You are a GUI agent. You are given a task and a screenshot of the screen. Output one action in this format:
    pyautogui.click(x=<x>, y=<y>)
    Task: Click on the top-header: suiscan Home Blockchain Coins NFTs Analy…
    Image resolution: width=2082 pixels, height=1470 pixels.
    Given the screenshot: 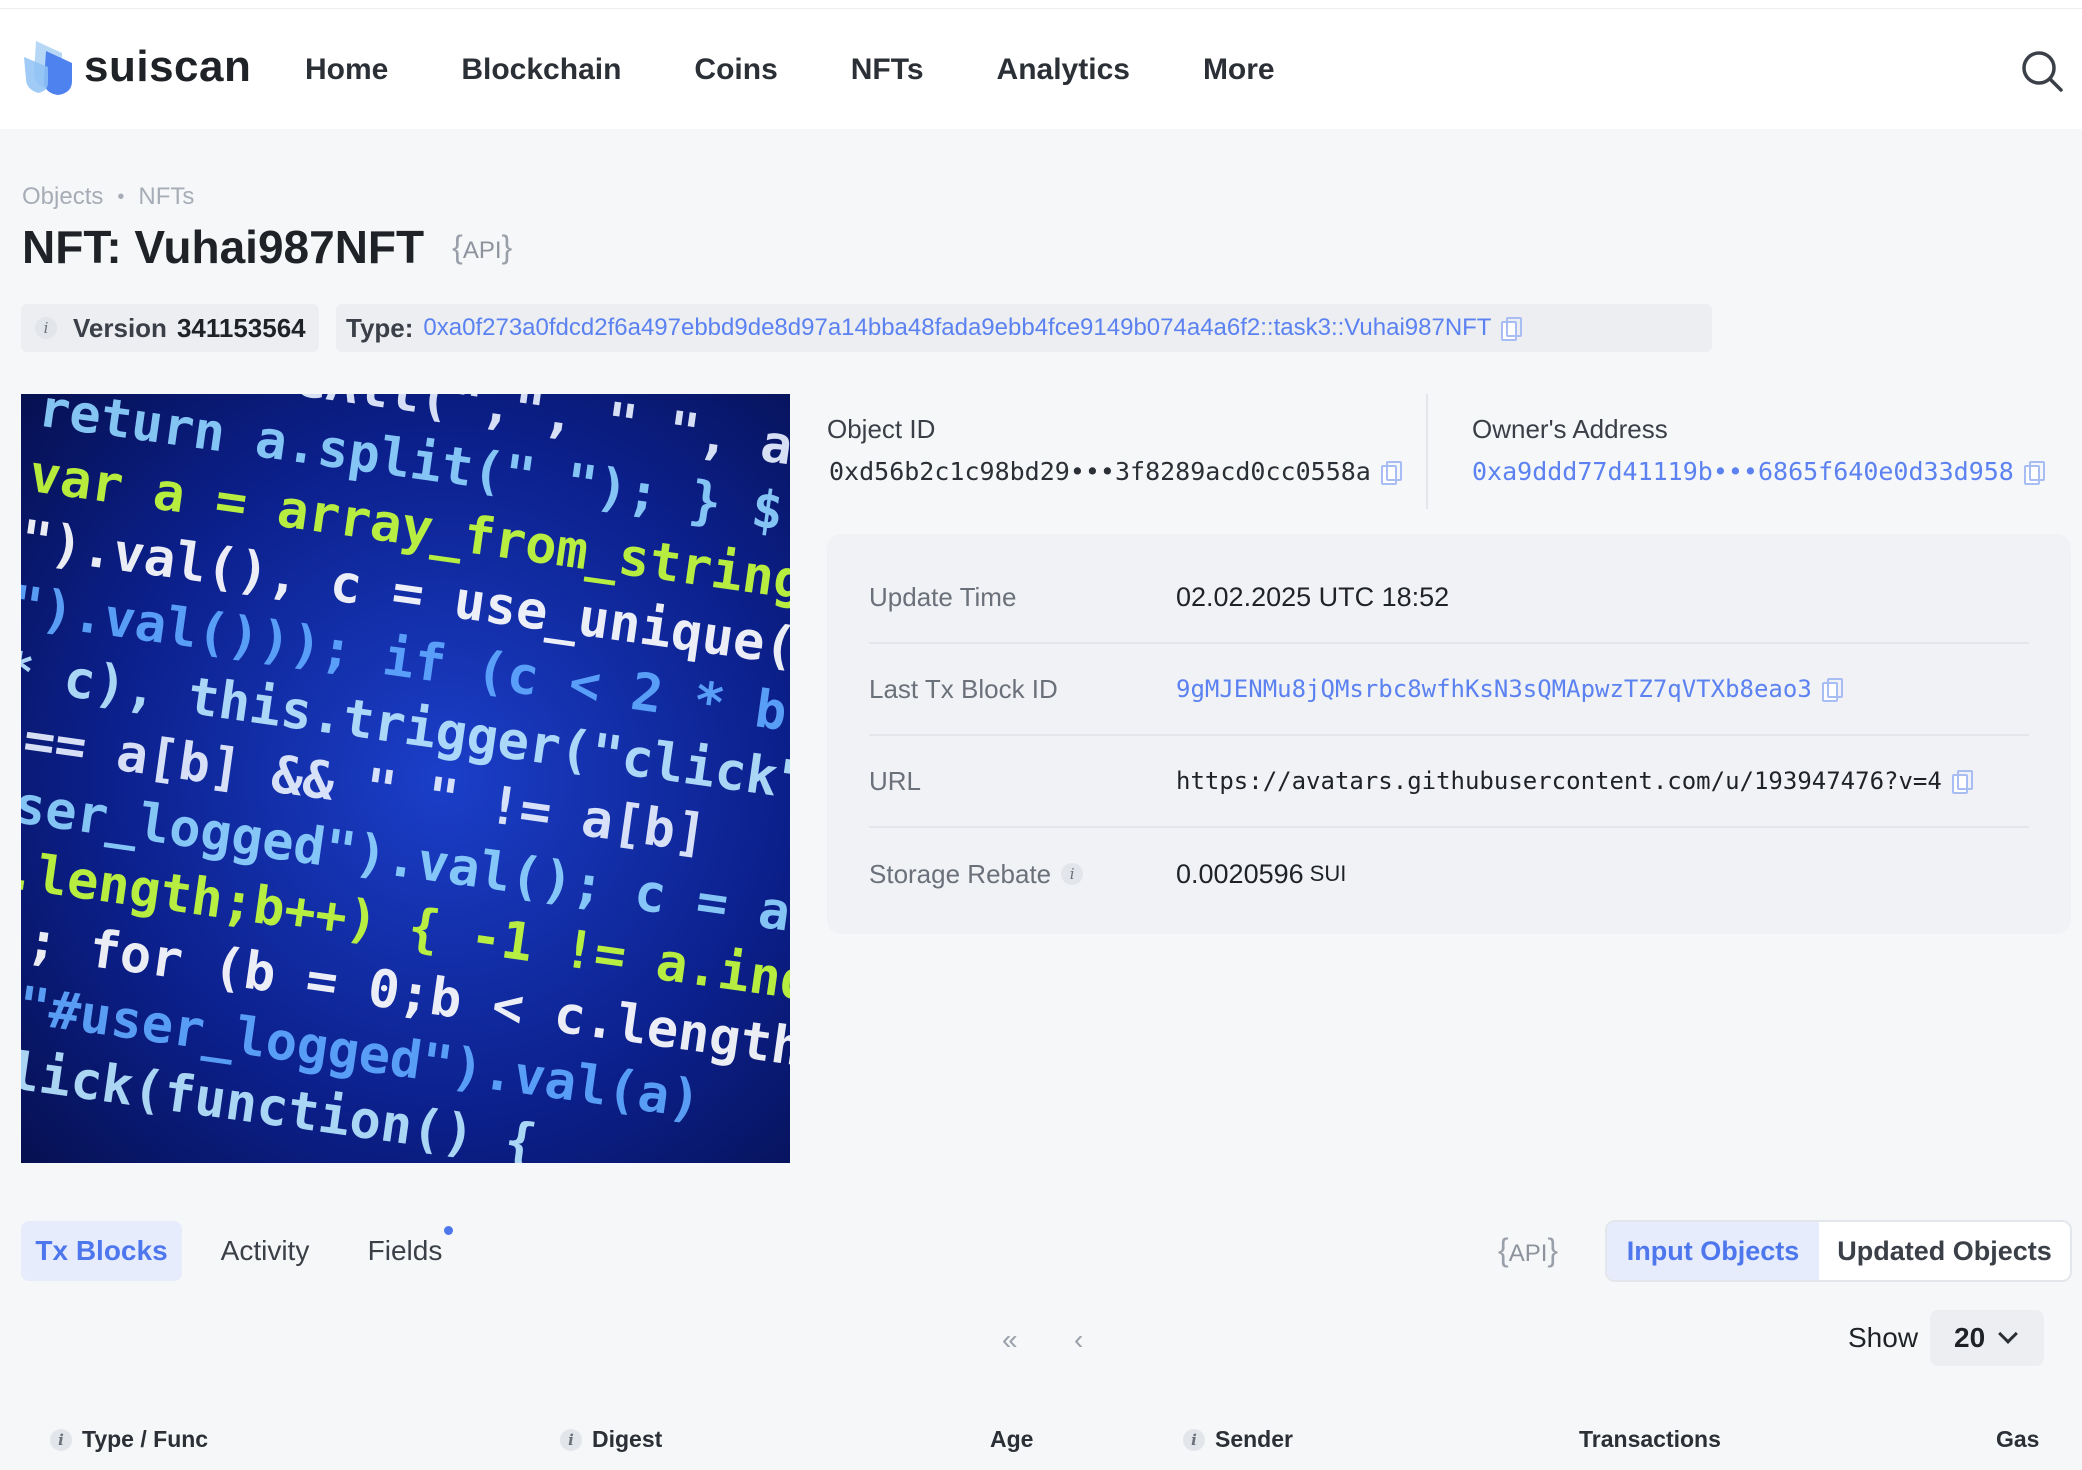 What is the action you would take?
    pyautogui.click(x=1041, y=69)
    